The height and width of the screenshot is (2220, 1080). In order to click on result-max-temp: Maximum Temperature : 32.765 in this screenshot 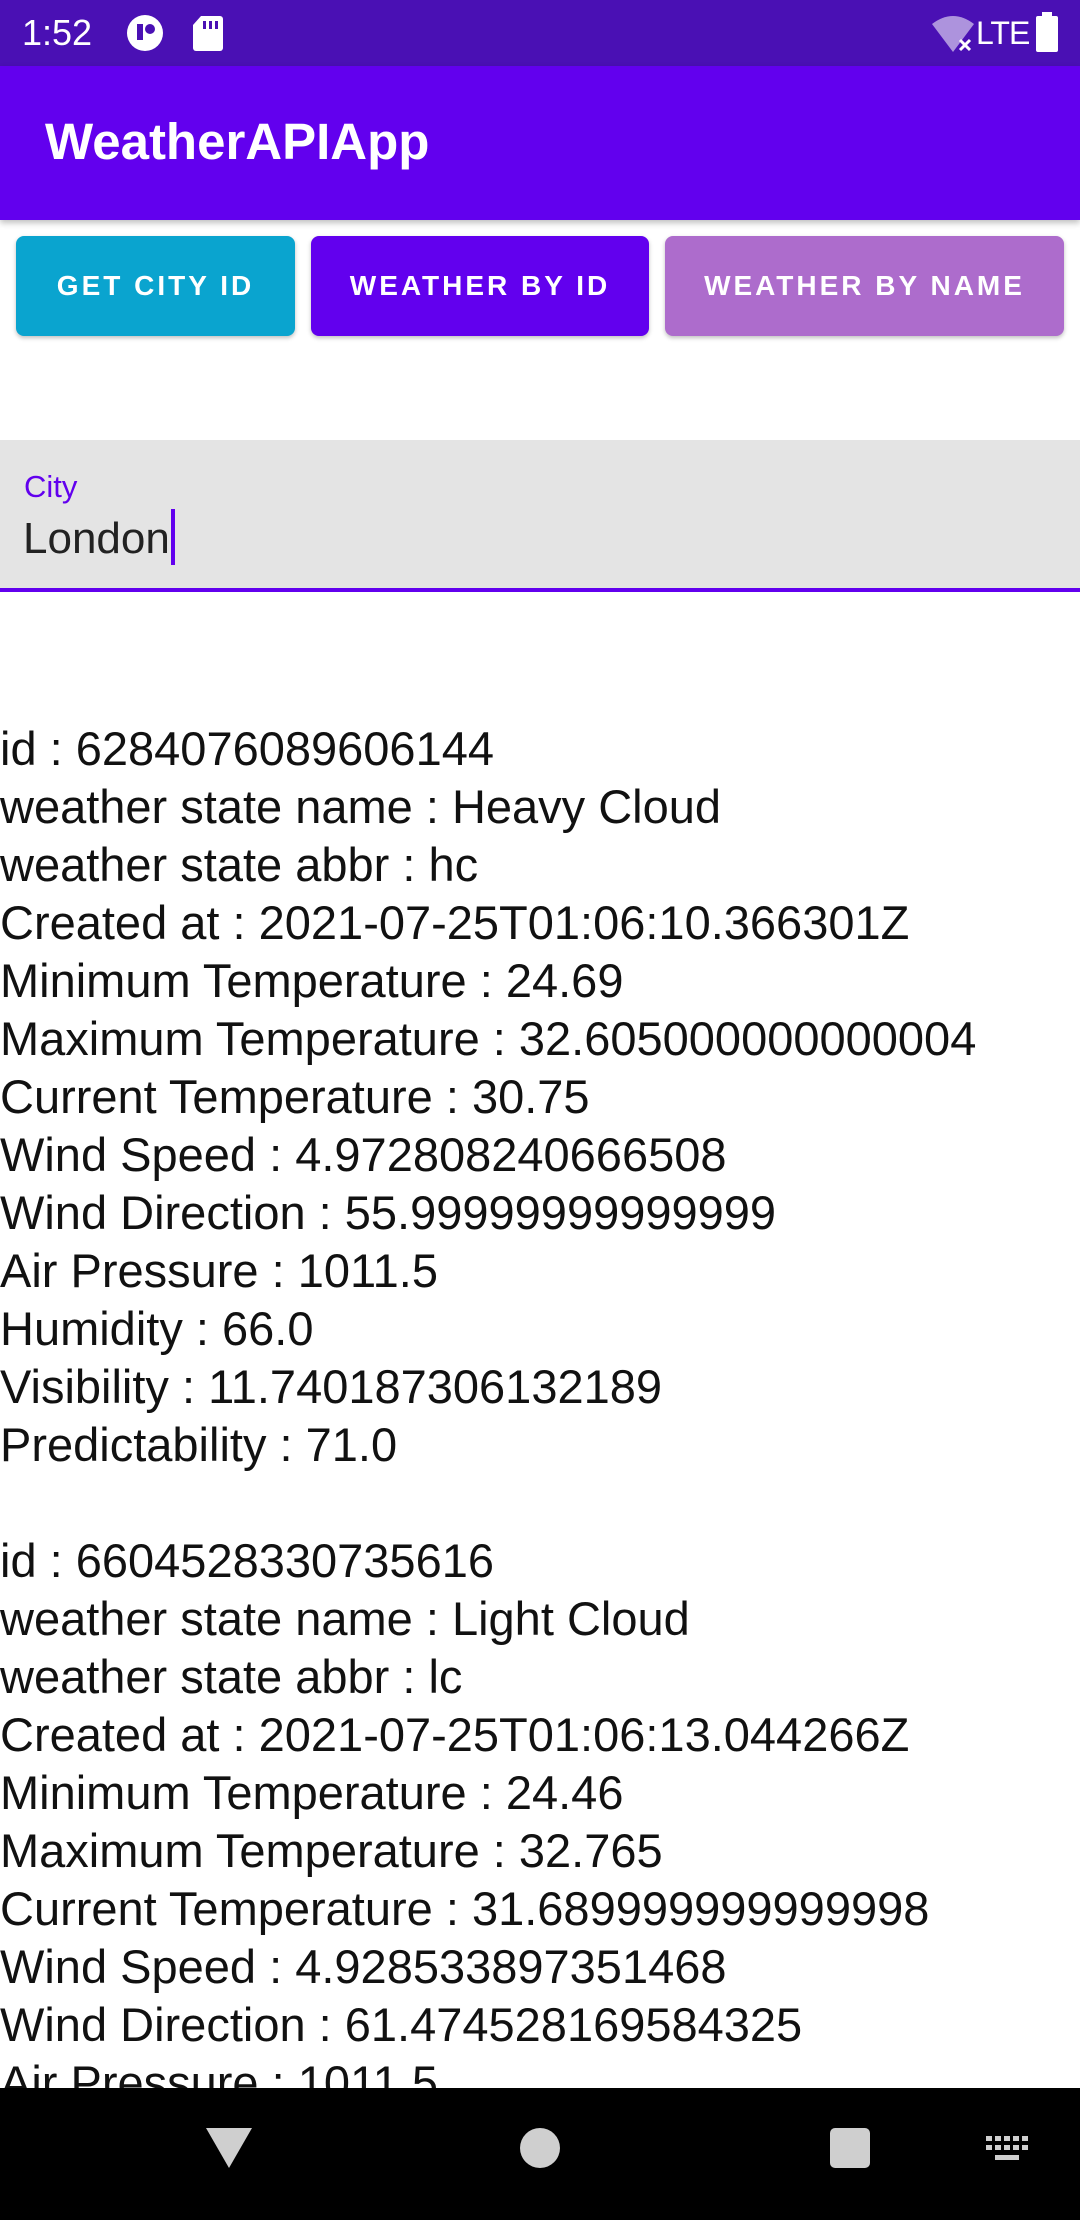, I will do `click(331, 1850)`.